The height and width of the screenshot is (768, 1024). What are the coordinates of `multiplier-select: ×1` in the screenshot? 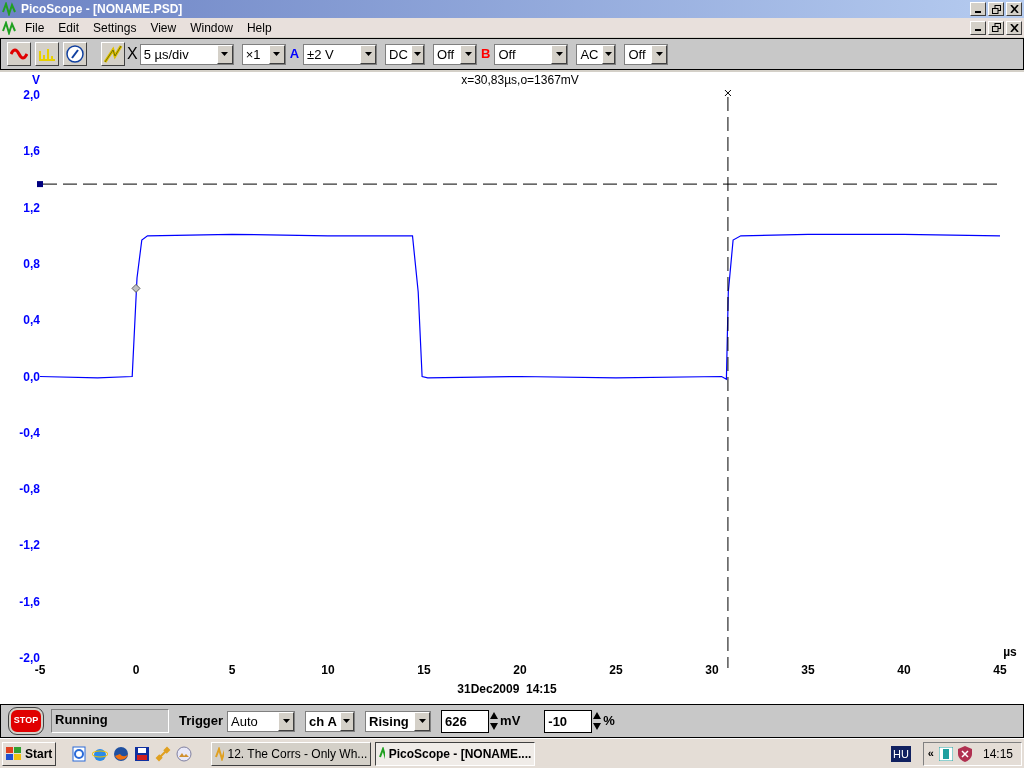 It's located at (263, 54).